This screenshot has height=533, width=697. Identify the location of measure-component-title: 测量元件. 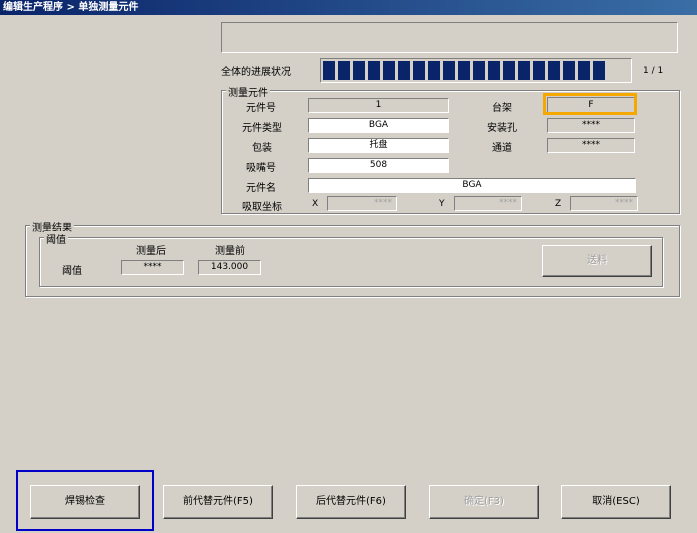
(248, 91).